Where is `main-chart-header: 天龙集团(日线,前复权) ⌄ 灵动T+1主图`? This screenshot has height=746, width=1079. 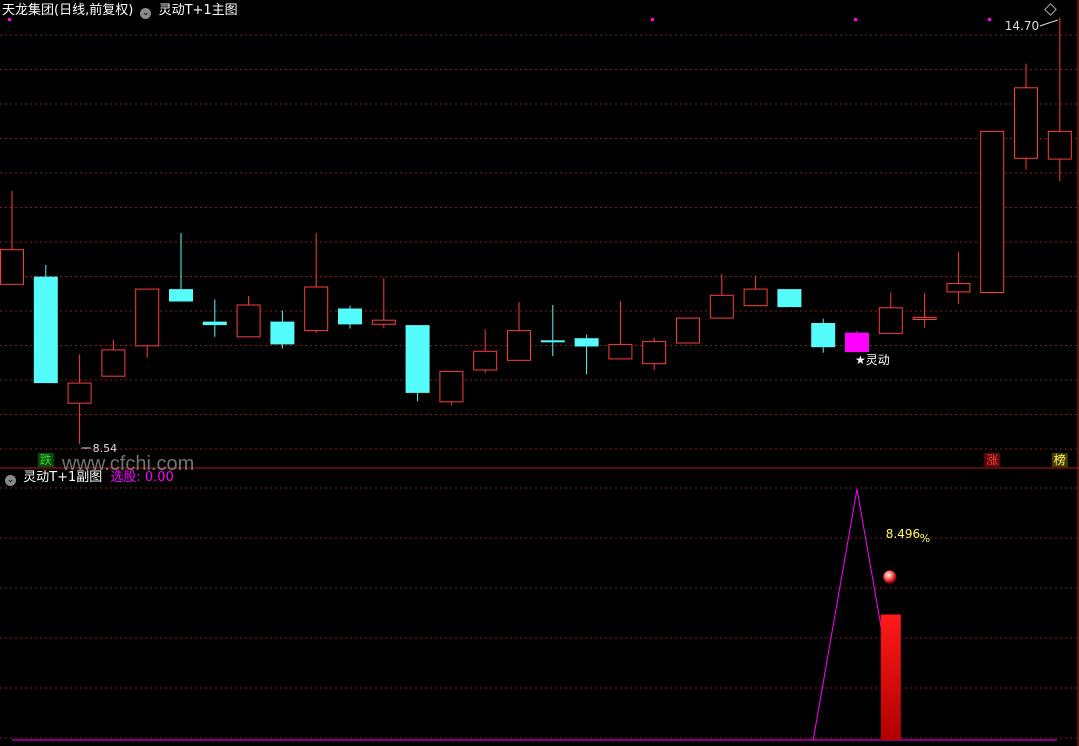
main-chart-header: 天龙集团(日线,前复权) ⌄ 灵动T+1主图 is located at coordinates (120, 11).